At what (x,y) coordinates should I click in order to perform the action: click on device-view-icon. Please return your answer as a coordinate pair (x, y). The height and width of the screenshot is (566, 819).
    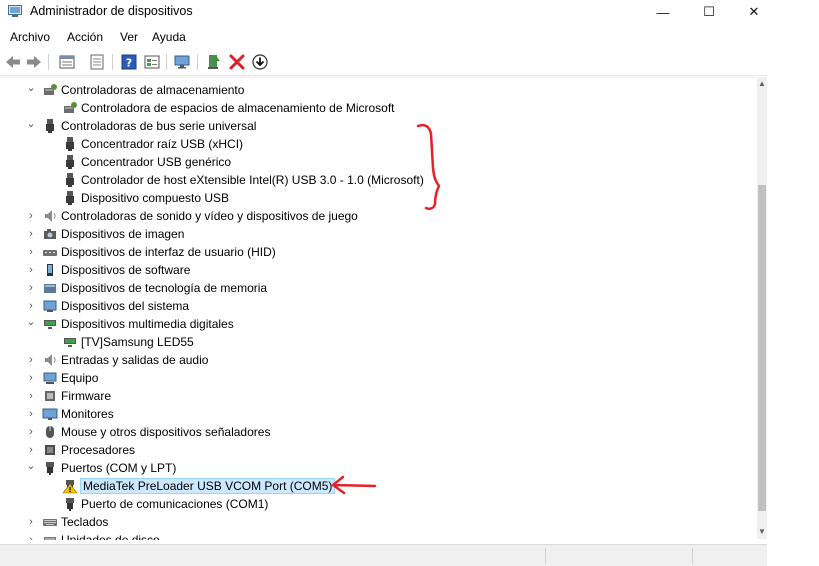
    Looking at the image, I should click on (97, 62).